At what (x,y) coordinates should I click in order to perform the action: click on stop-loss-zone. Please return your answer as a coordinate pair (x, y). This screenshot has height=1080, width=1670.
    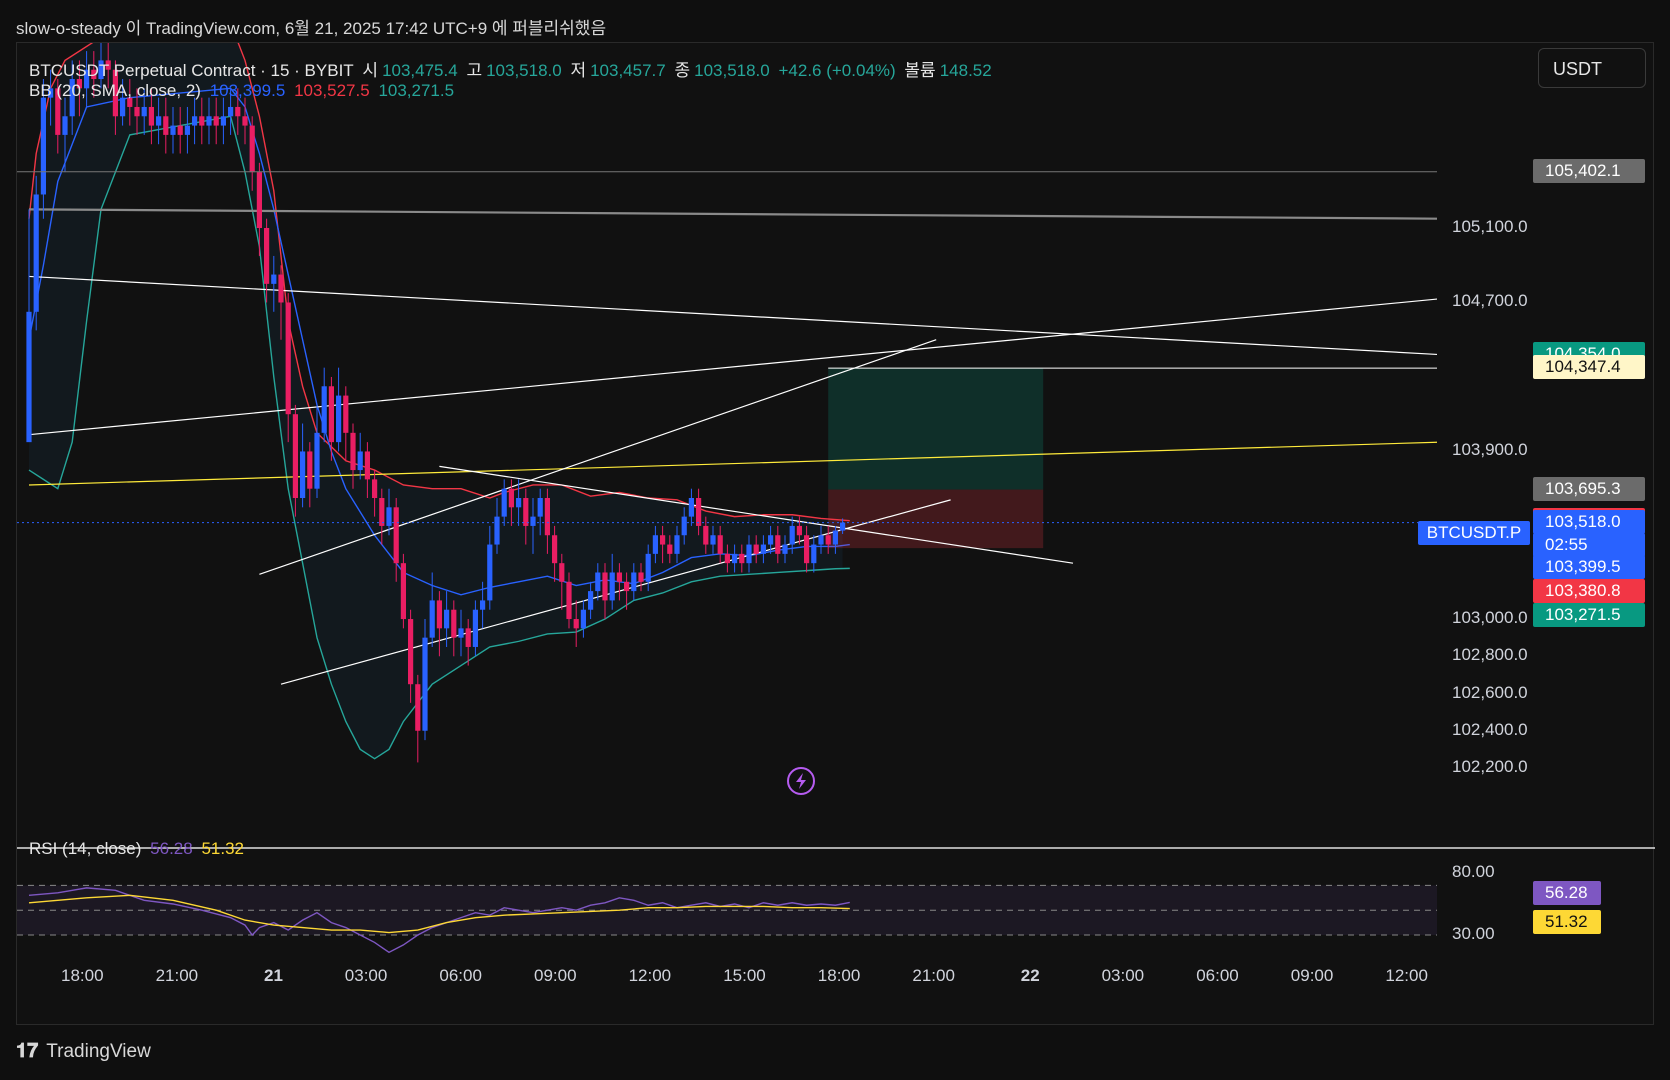
    Looking at the image, I should click on (936, 519).